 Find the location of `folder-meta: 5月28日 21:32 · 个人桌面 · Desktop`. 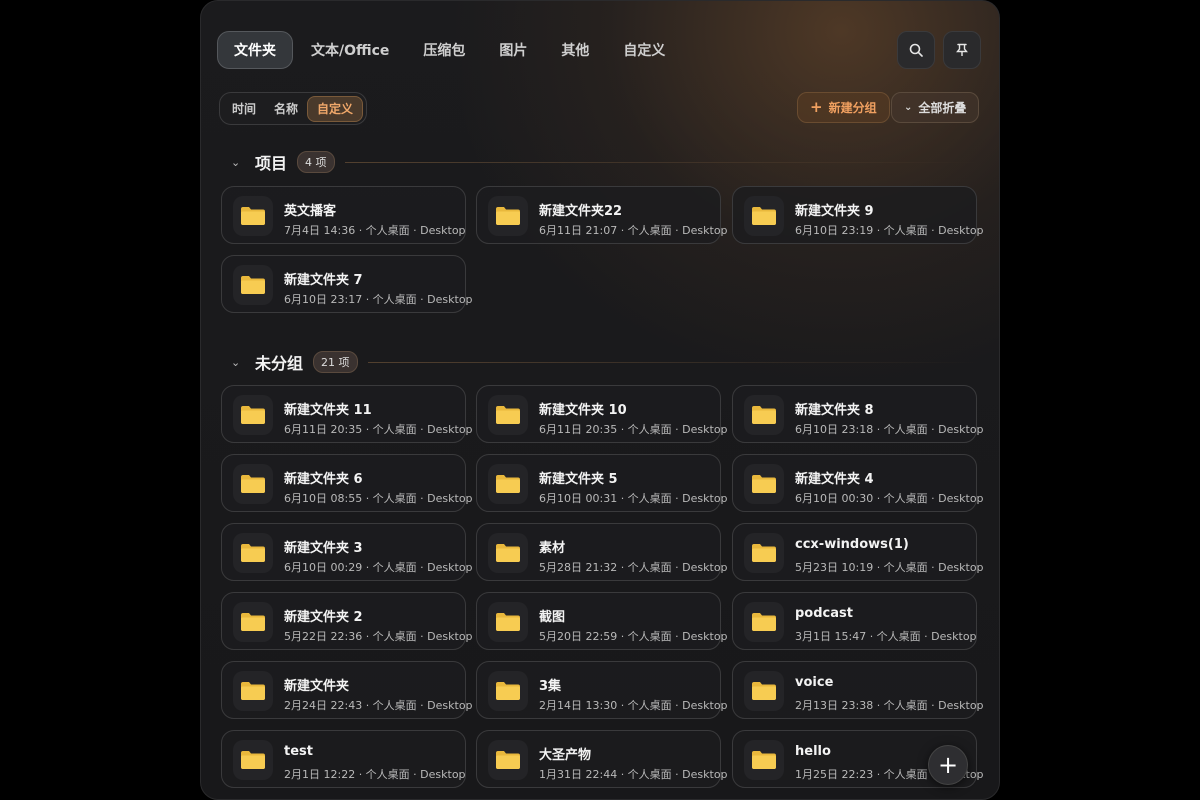

folder-meta: 5月28日 21:32 · 个人桌面 · Desktop is located at coordinates (633, 567).